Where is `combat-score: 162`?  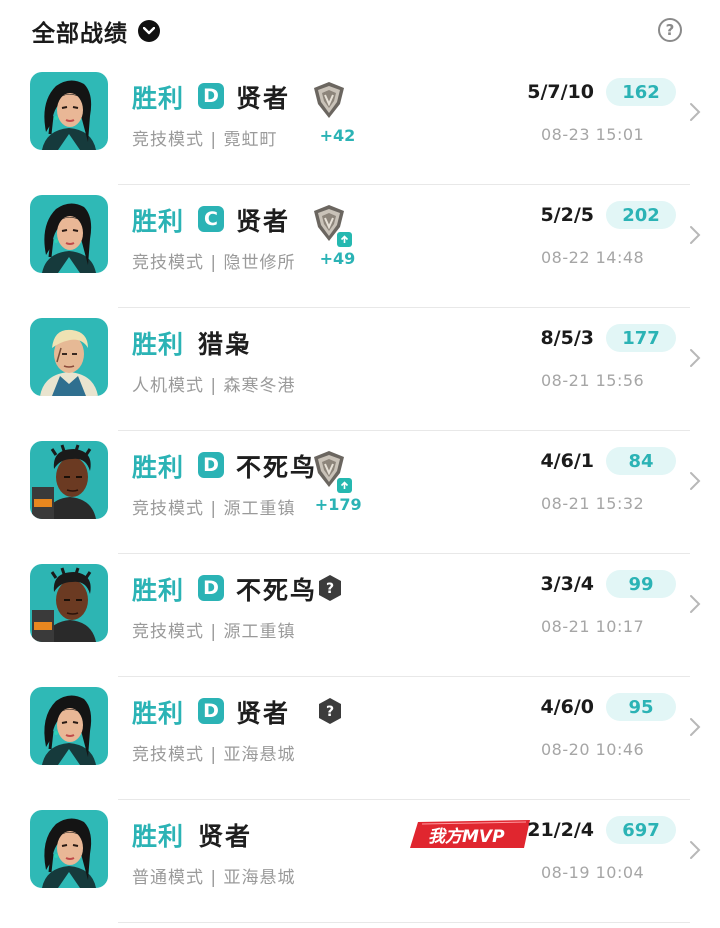
combat-score: 162 is located at coordinates (641, 92).